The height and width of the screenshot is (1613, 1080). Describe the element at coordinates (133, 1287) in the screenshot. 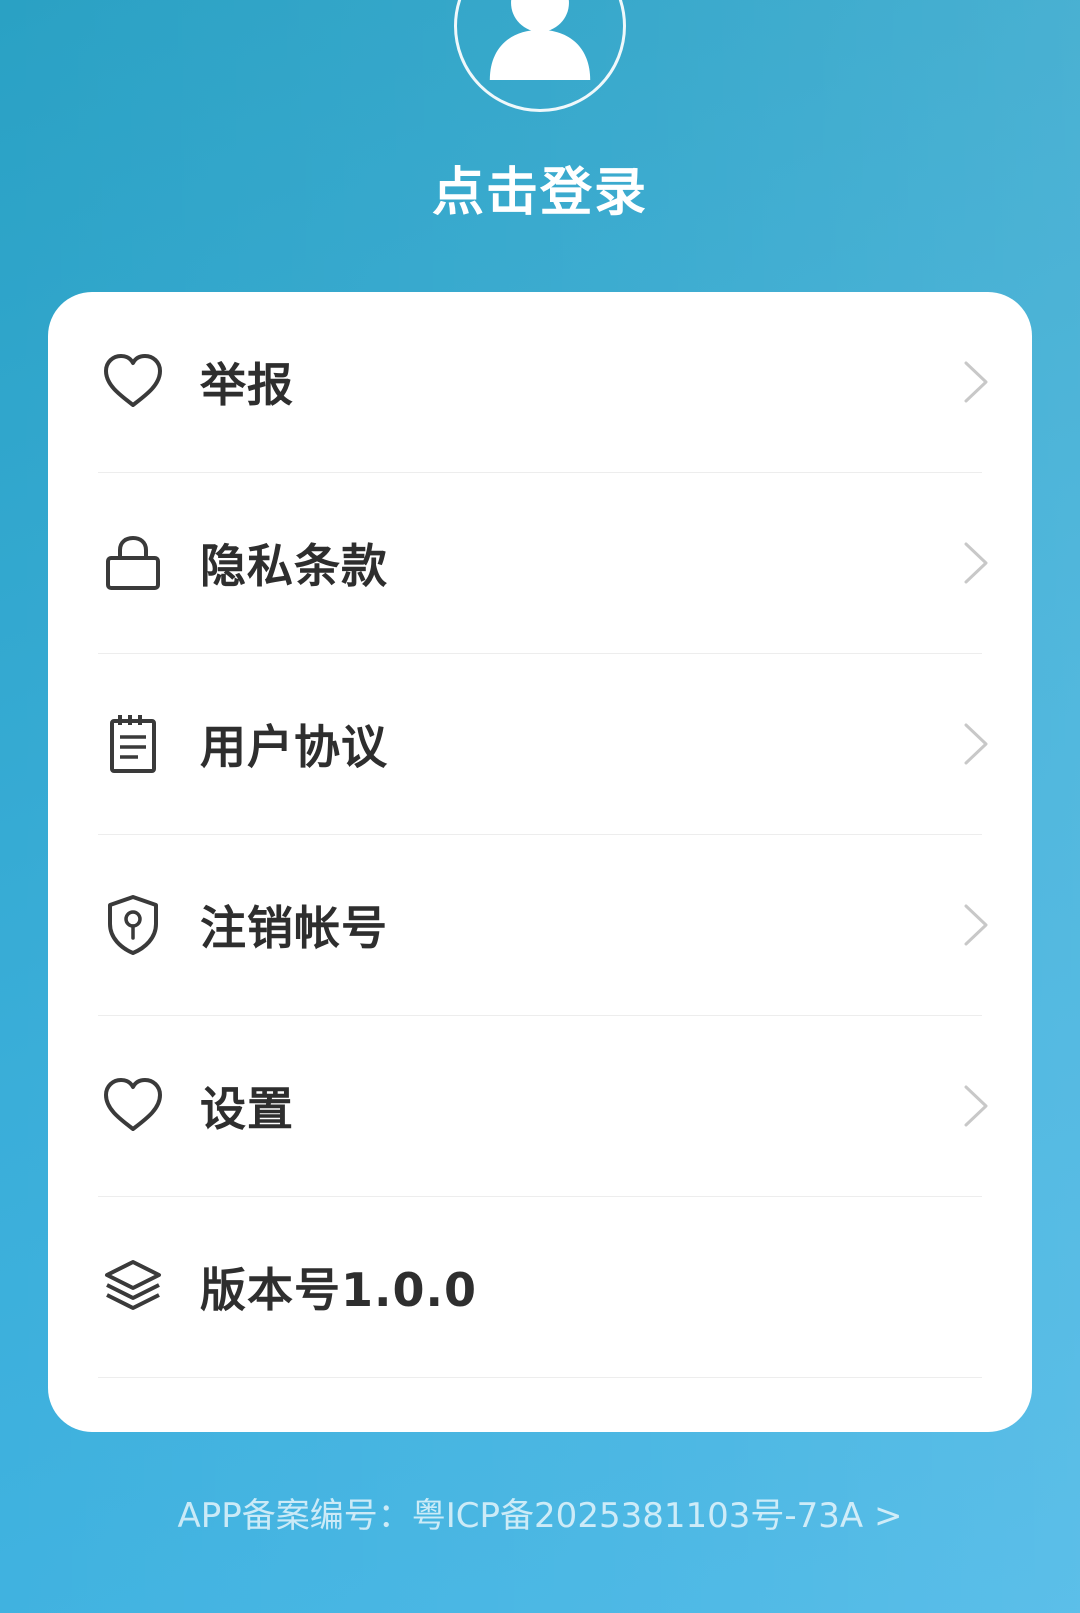

I see `layers-icon` at that location.